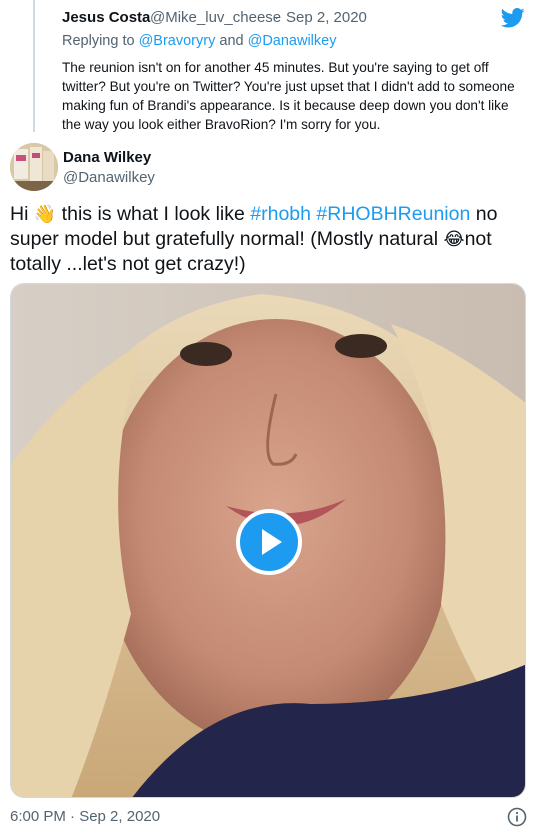  What do you see at coordinates (34, 66) in the screenshot?
I see `thread-connector-line` at bounding box center [34, 66].